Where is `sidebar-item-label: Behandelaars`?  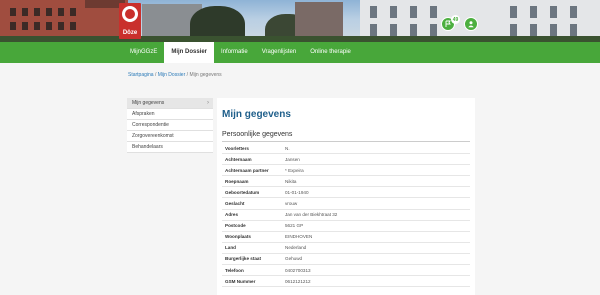 sidebar-item-label: Behandelaars is located at coordinates (147, 147).